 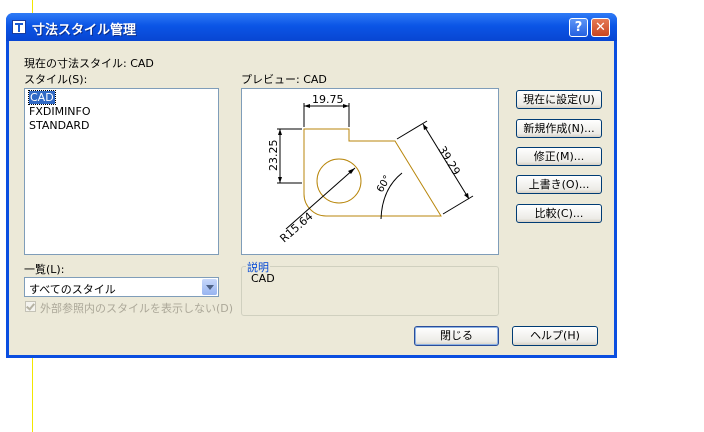 What do you see at coordinates (121, 287) in the screenshot?
I see `list-filter-select: すべてのスタイル` at bounding box center [121, 287].